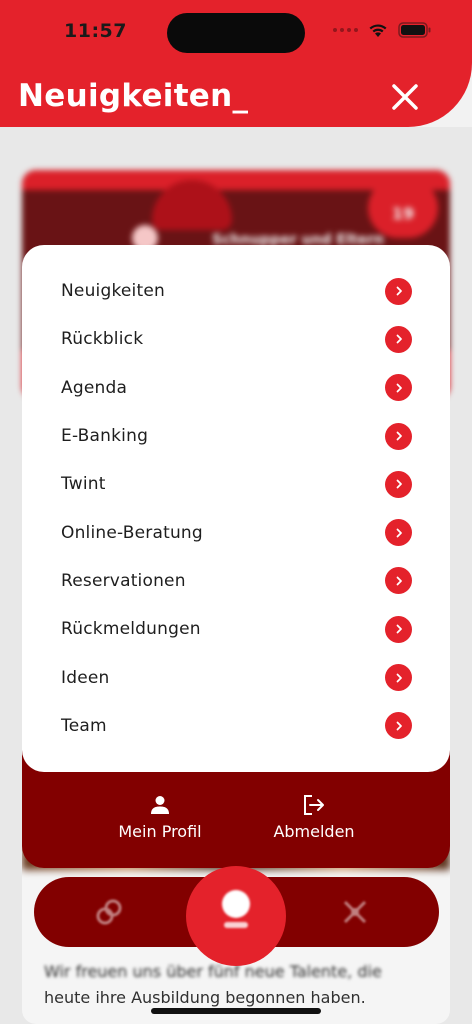 This screenshot has width=472, height=1024. I want to click on tools-icon, so click(355, 912).